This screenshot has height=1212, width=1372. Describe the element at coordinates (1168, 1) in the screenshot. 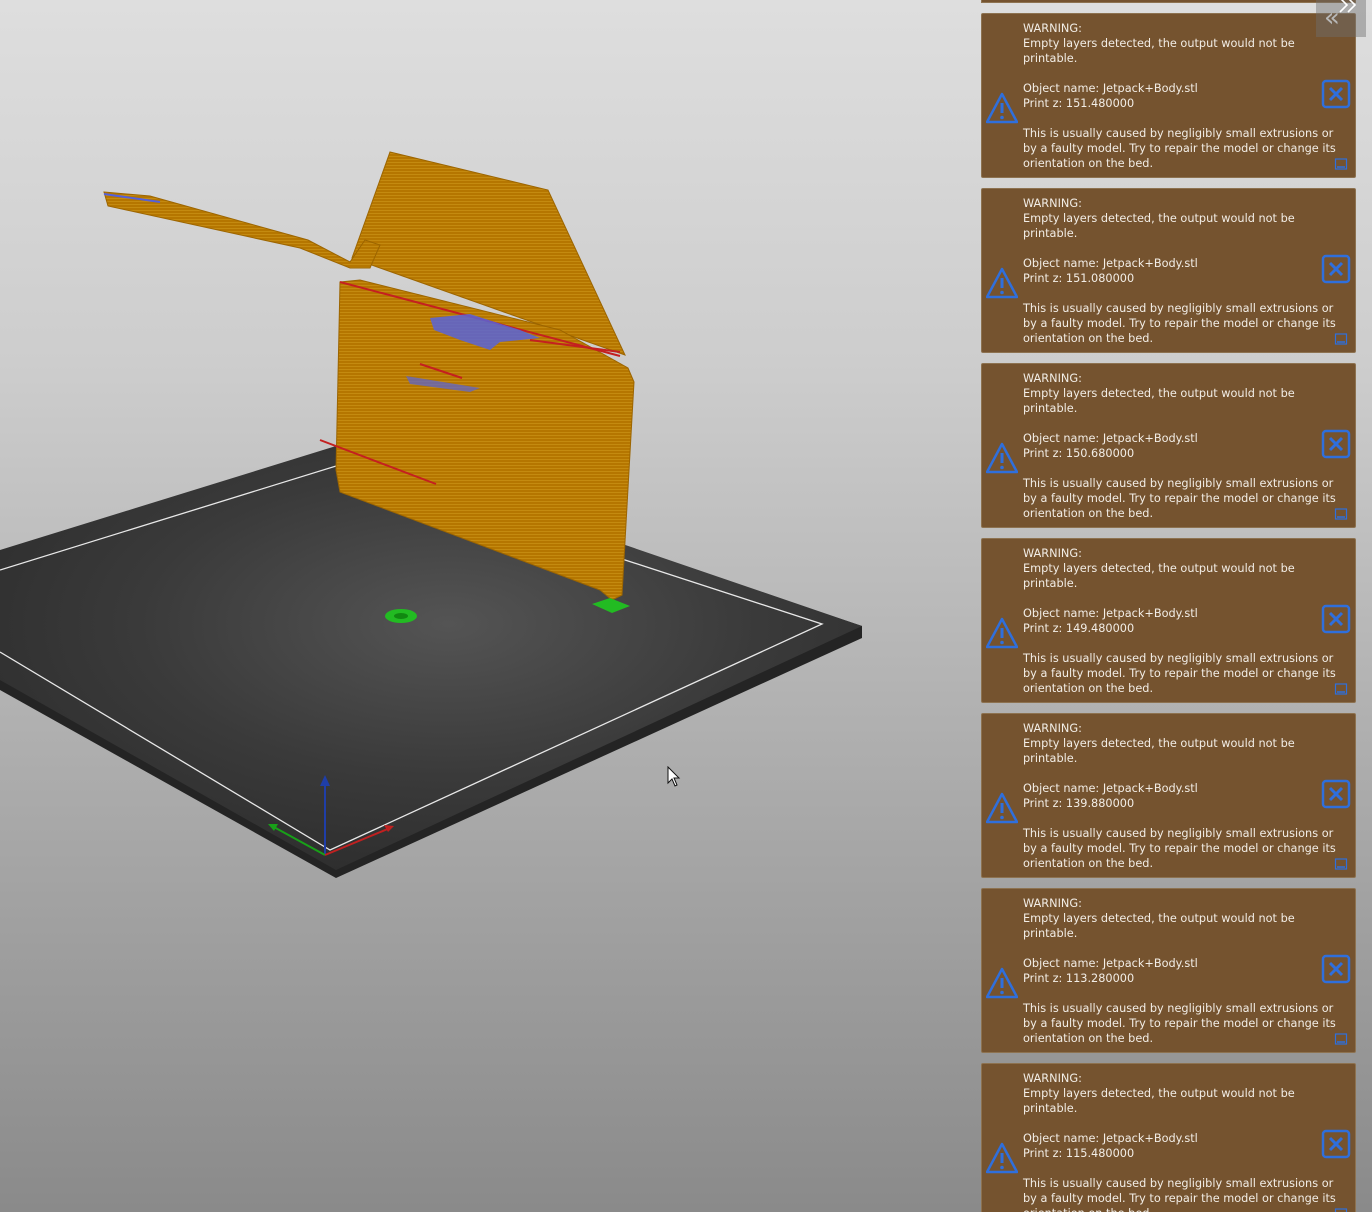

I see `notification-edge` at that location.